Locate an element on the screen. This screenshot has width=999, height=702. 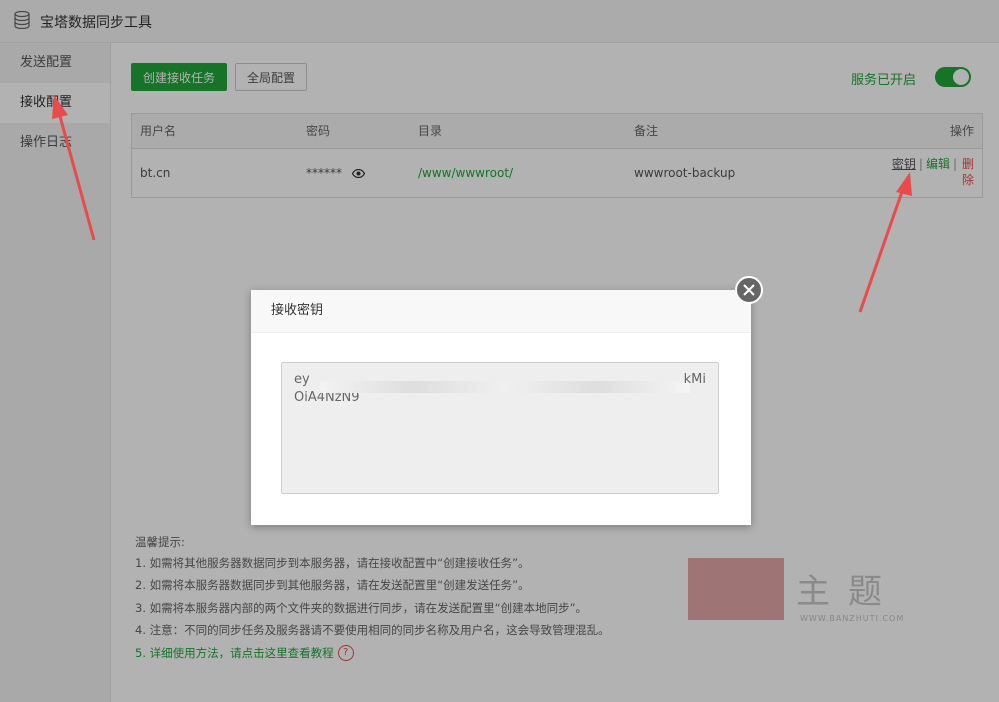
close-button is located at coordinates (749, 290).